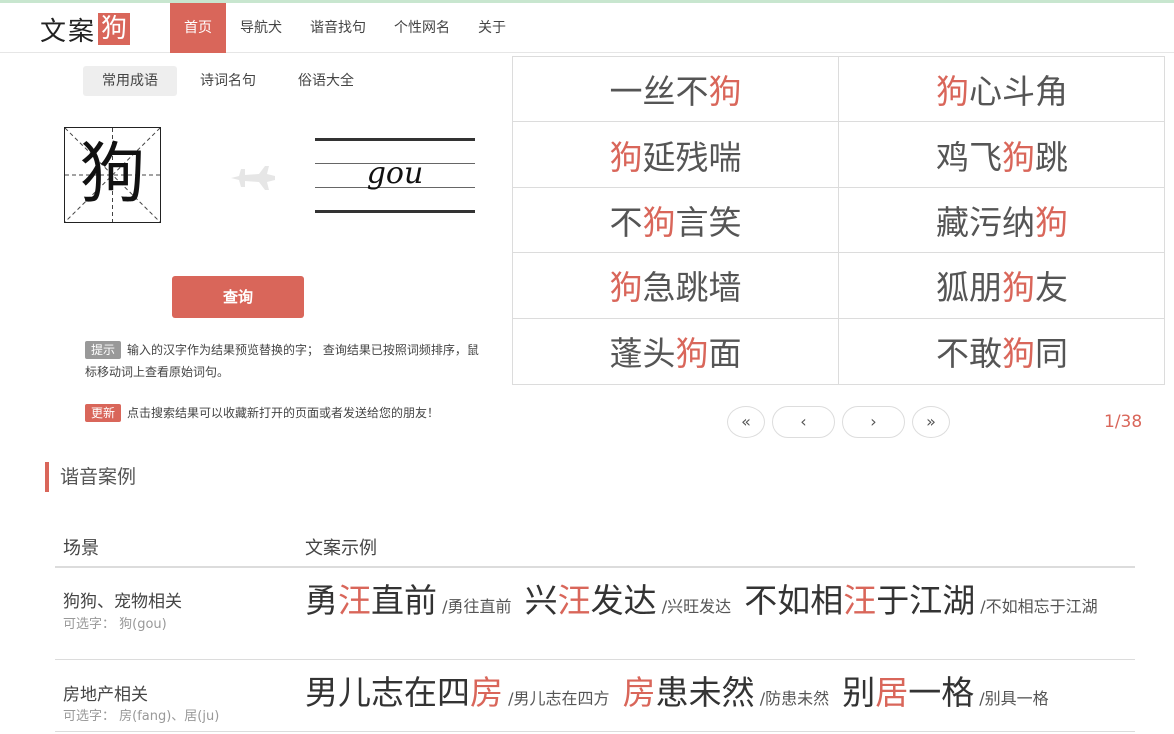 Image resolution: width=1174 pixels, height=734 pixels. Describe the element at coordinates (253, 178) in the screenshot. I see `airplane-icon` at that location.